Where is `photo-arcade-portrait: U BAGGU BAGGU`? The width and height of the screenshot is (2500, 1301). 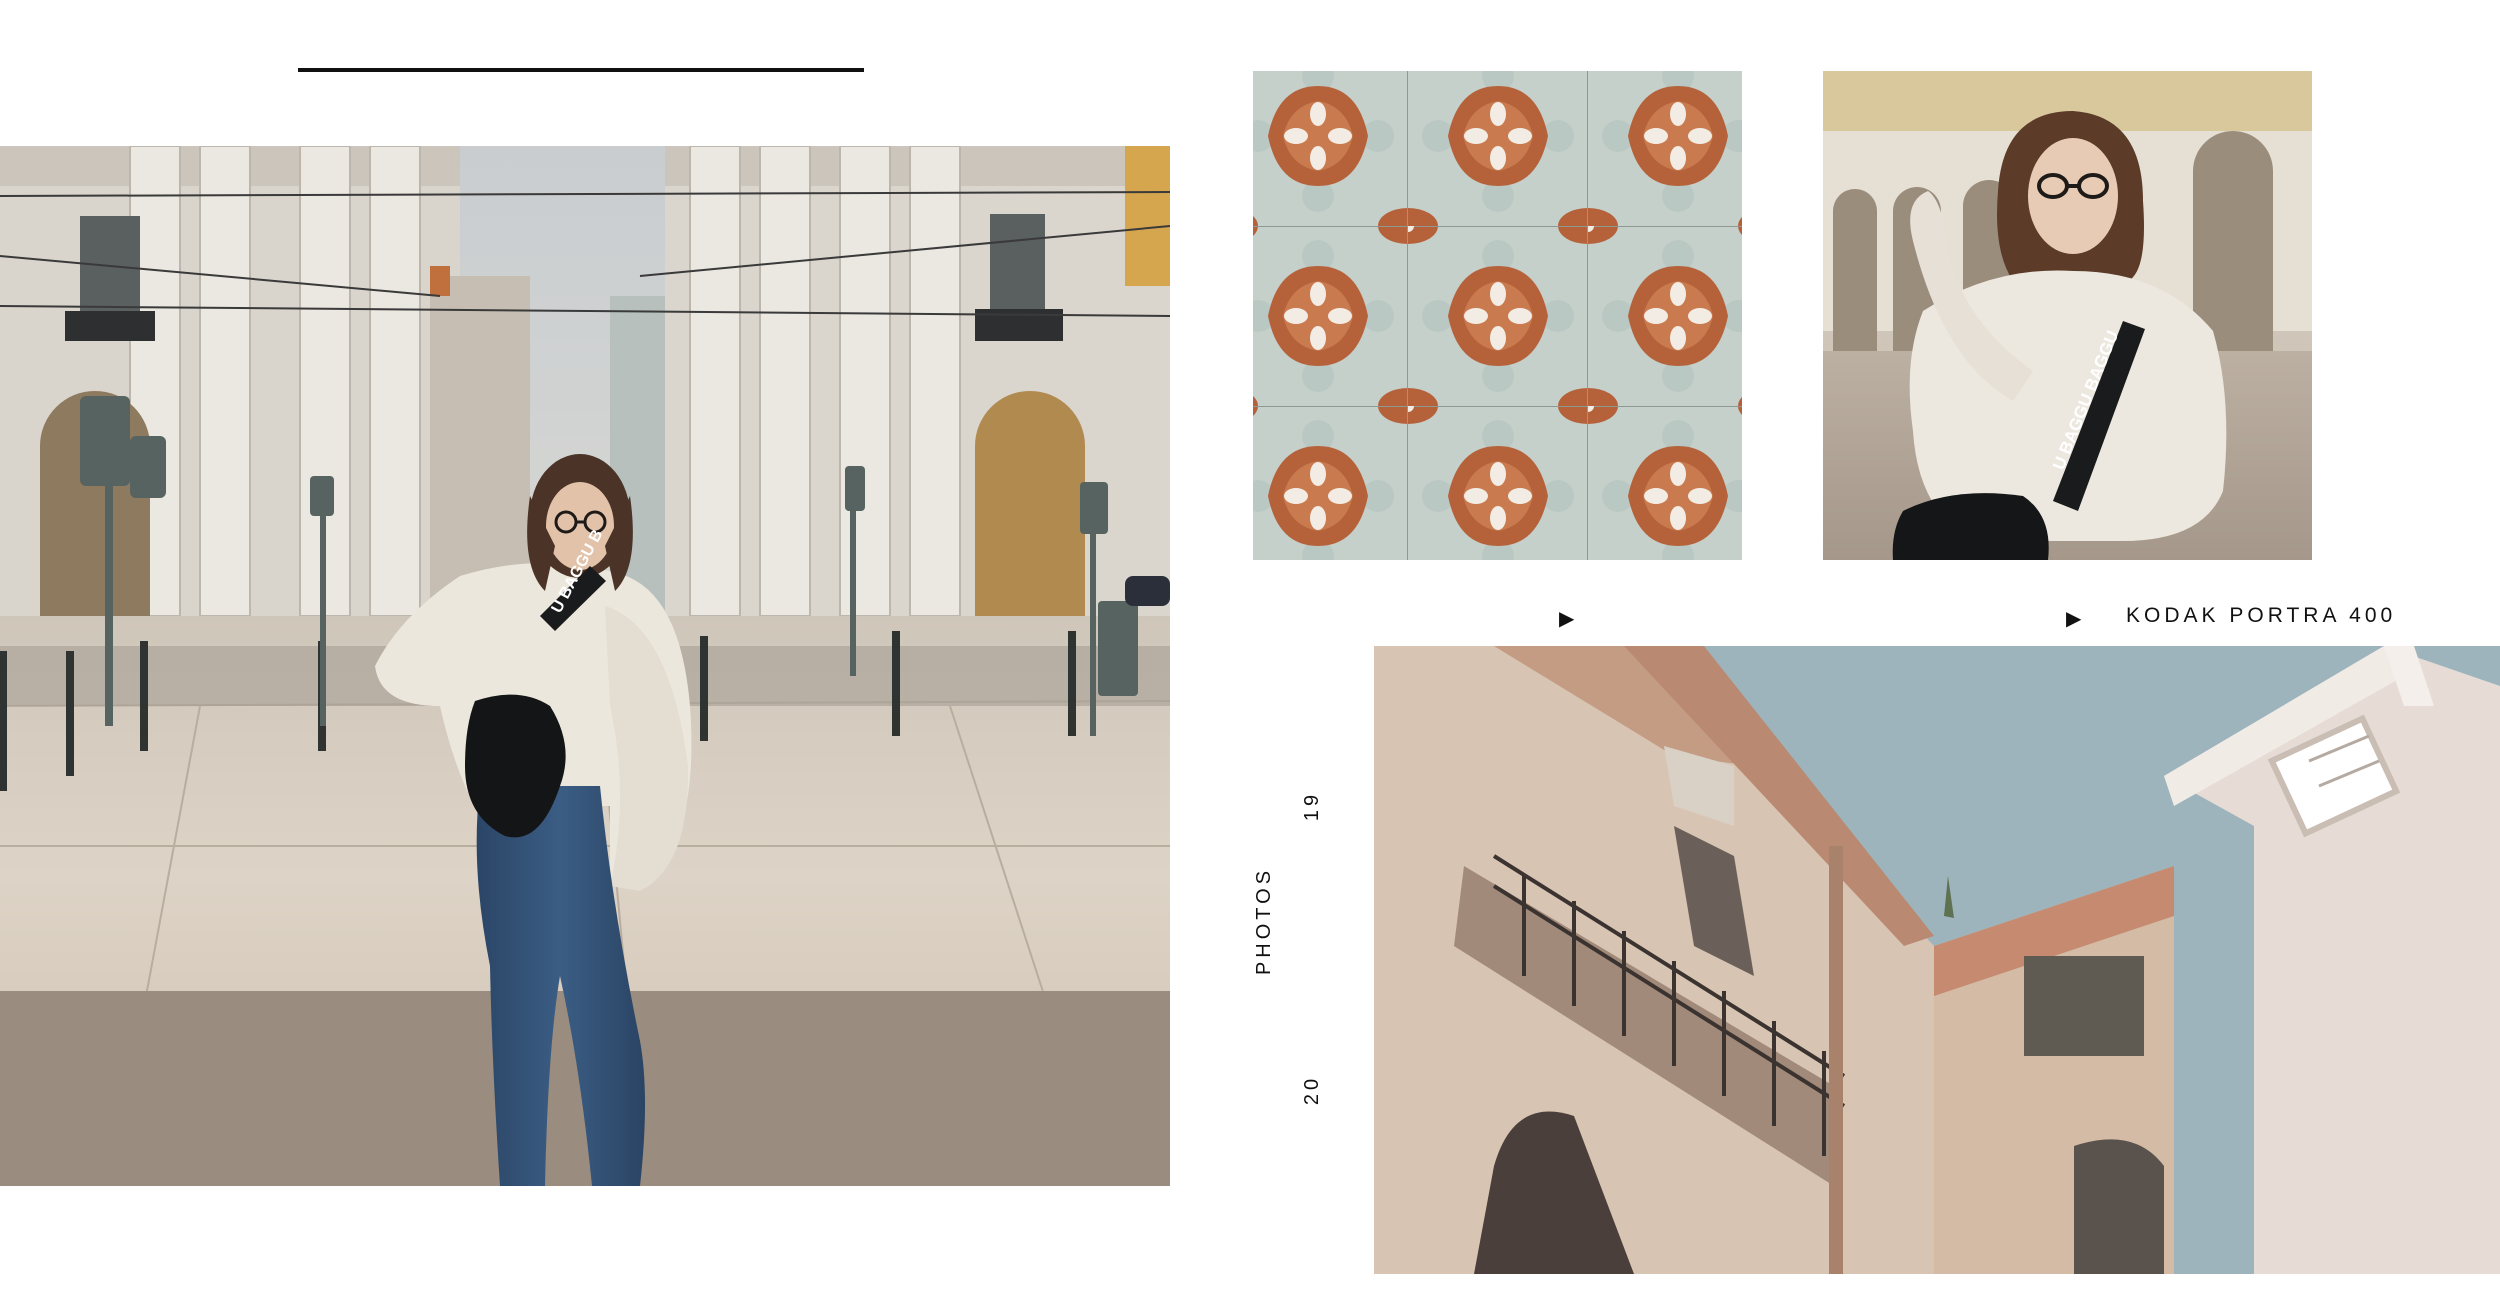
photo-arcade-portrait: U BAGGU BAGGU is located at coordinates (2067, 315).